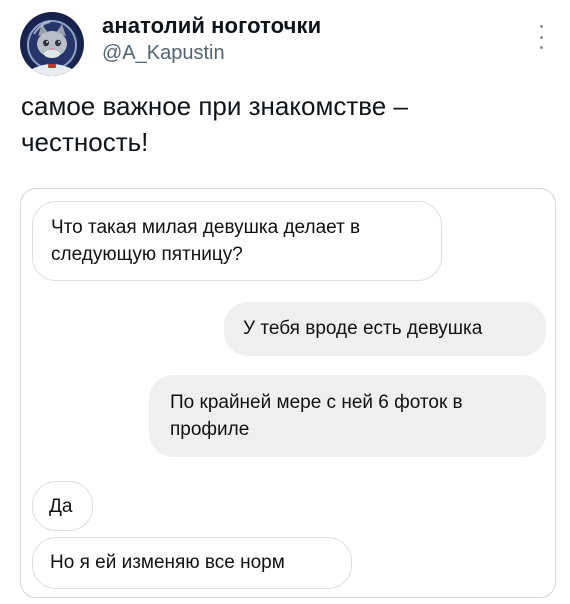 The height and width of the screenshot is (604, 570). What do you see at coordinates (214, 124) in the screenshot?
I see `tweet-text: самое важное при знакомстве – честность!` at bounding box center [214, 124].